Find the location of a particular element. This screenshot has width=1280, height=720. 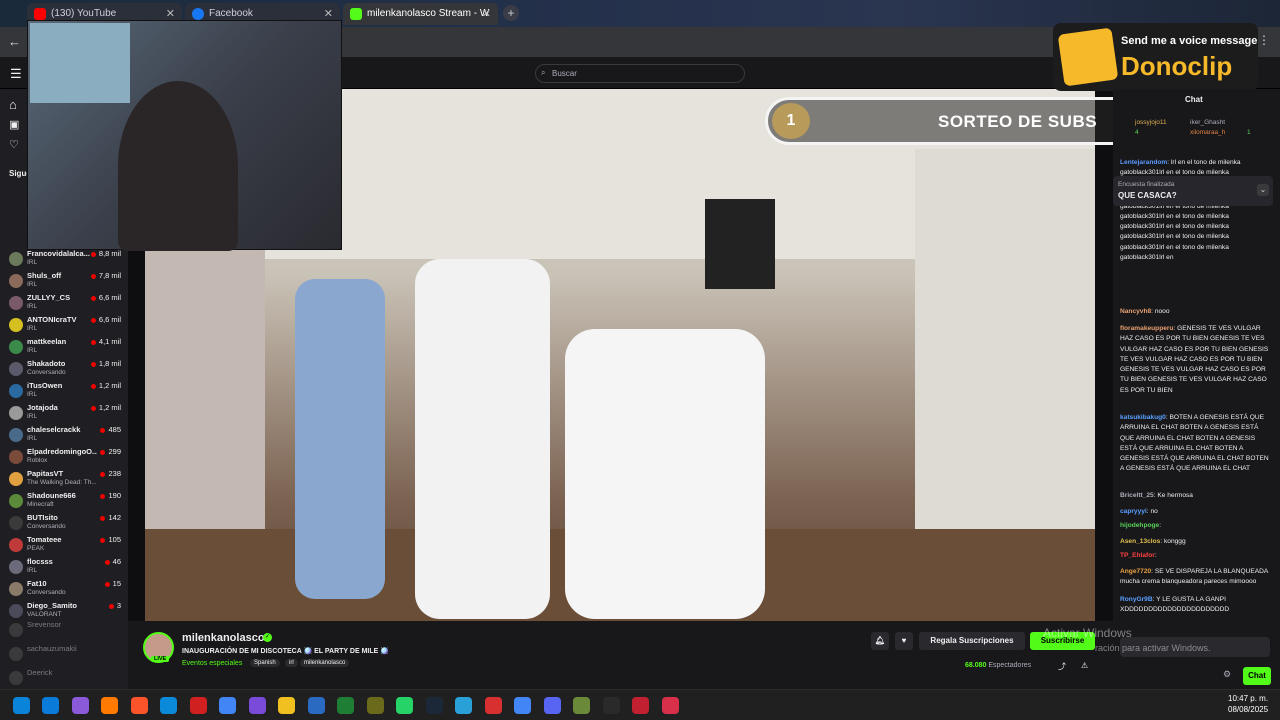

menu-dots-icon: ⋮ is located at coordinates (1264, 40).